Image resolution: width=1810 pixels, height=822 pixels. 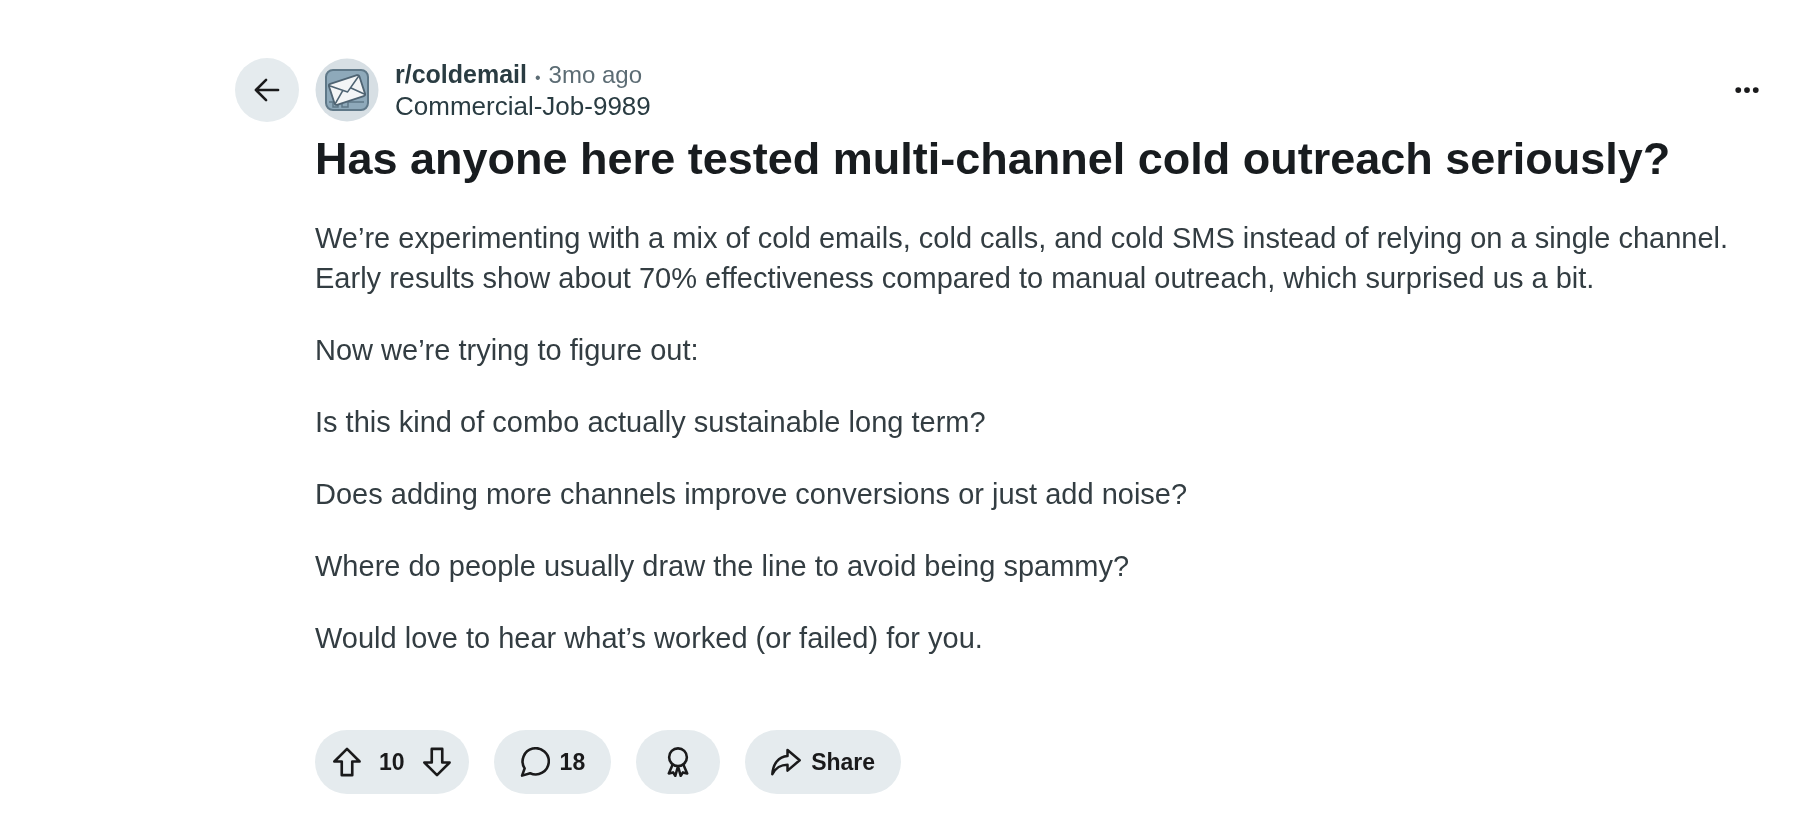 I want to click on envelope-avatar-icon, so click(x=347, y=90).